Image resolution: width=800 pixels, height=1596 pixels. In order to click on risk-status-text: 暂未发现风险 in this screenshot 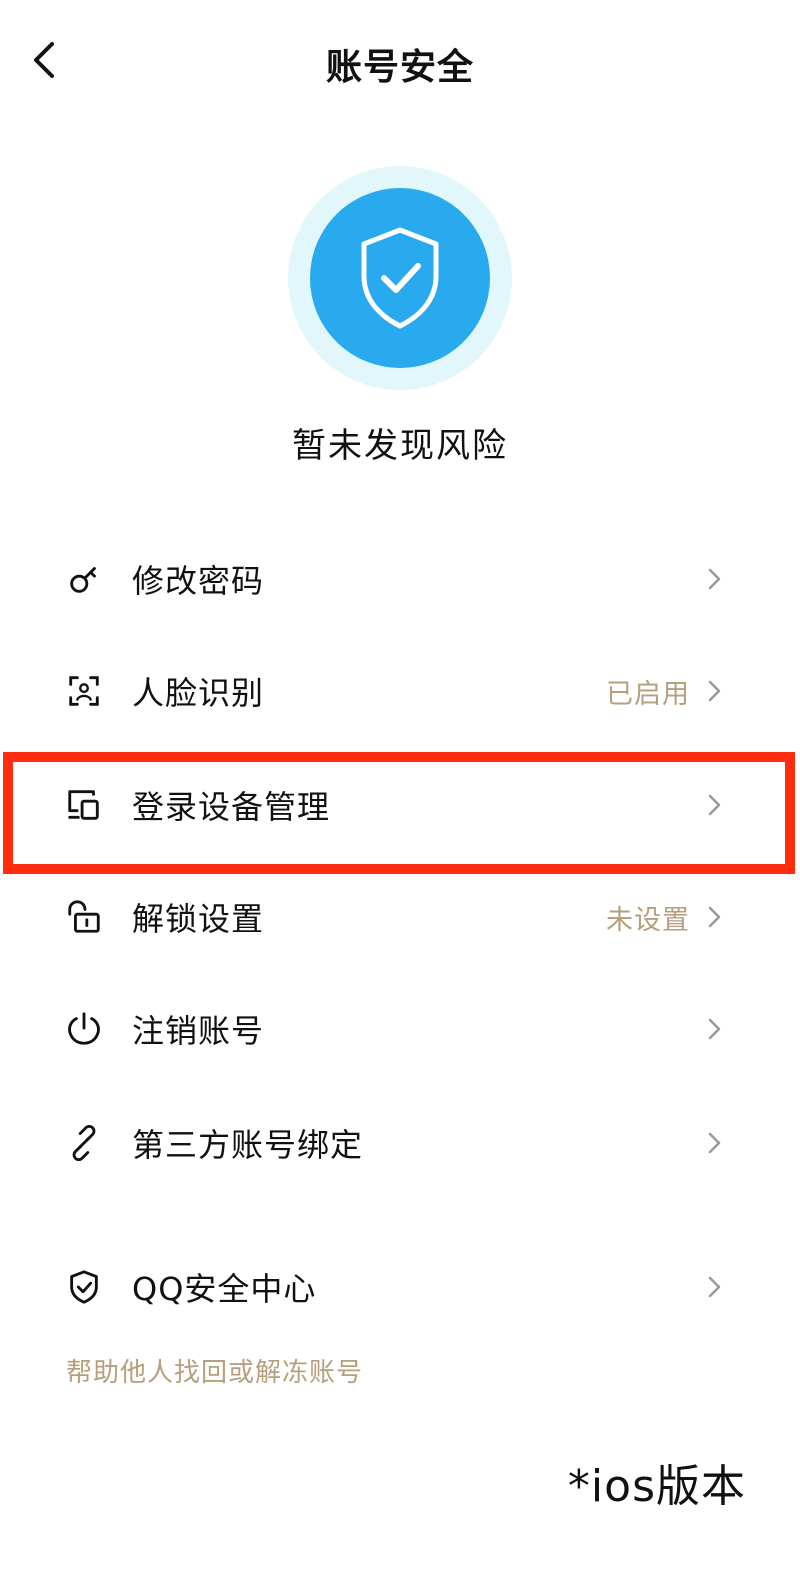, I will do `click(400, 446)`.